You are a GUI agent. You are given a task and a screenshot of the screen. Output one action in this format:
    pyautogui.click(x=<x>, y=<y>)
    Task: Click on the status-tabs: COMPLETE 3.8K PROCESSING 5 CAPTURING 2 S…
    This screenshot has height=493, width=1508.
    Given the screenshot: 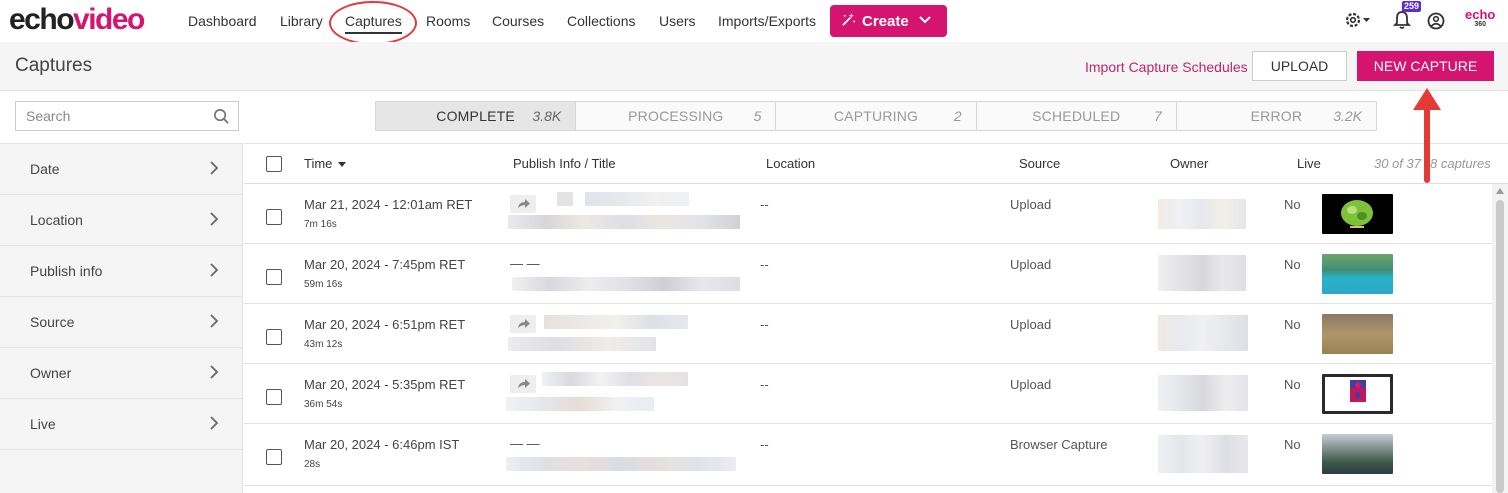 What is the action you would take?
    pyautogui.click(x=876, y=116)
    